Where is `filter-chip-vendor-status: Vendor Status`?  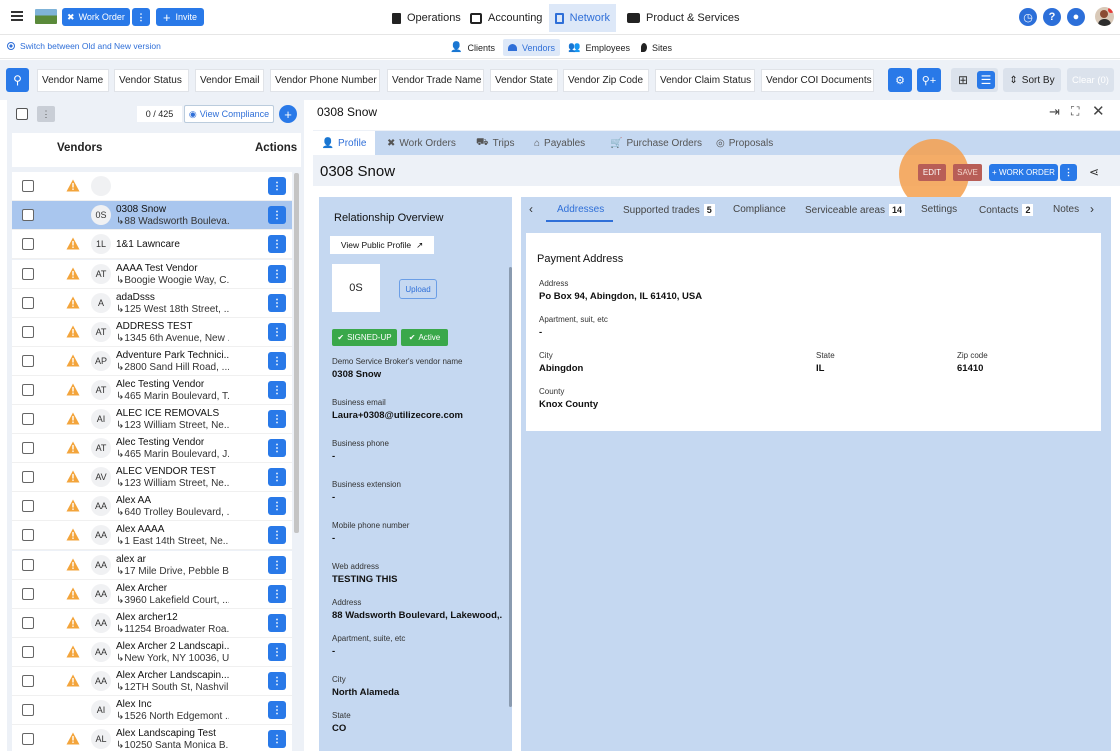
filter-chip-vendor-status: Vendor Status is located at coordinates (151, 80).